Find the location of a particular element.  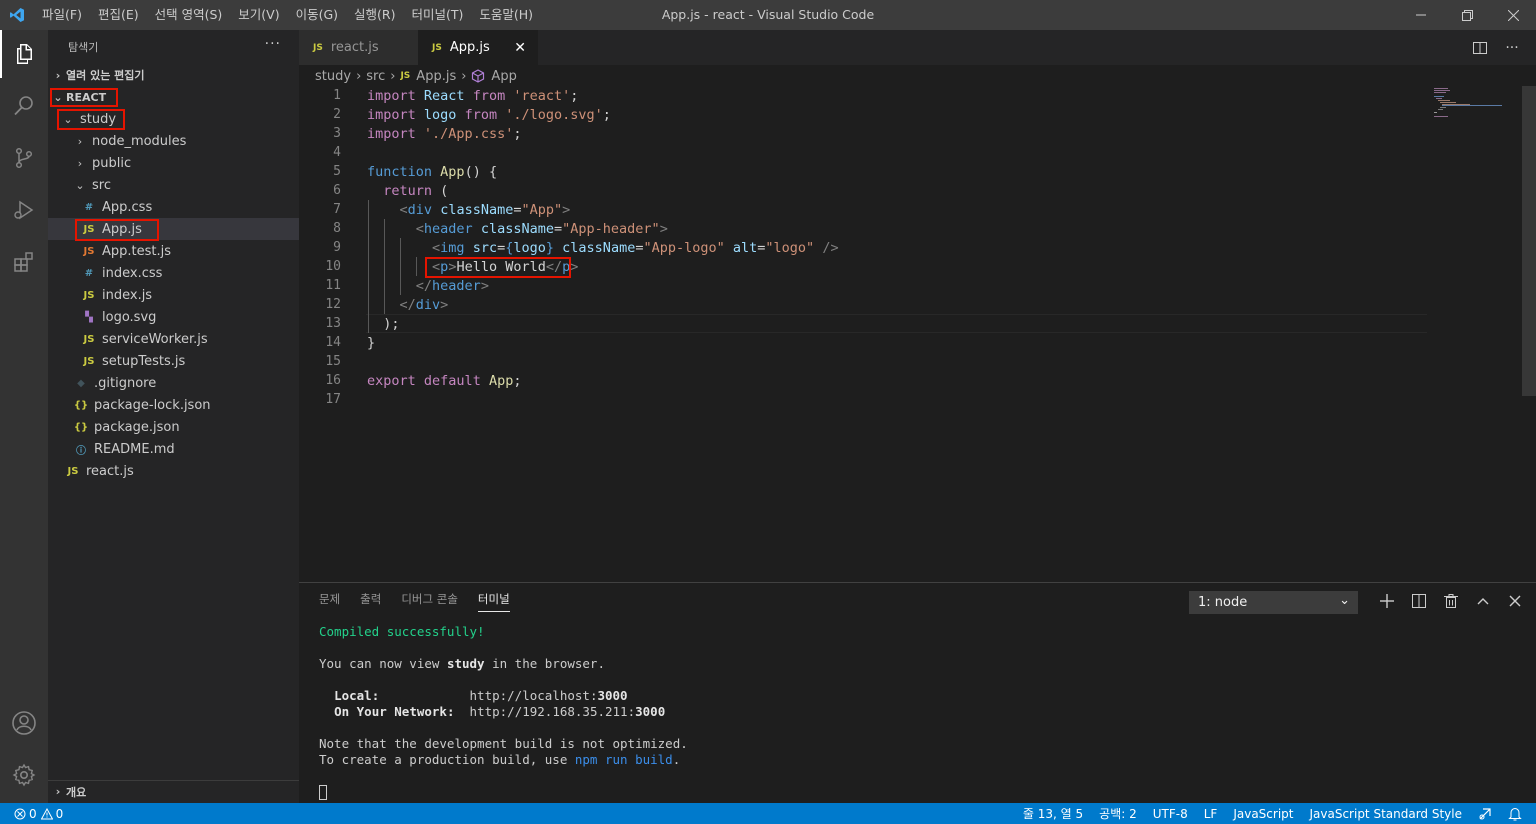

breadcrumb-study: study is located at coordinates (333, 76).